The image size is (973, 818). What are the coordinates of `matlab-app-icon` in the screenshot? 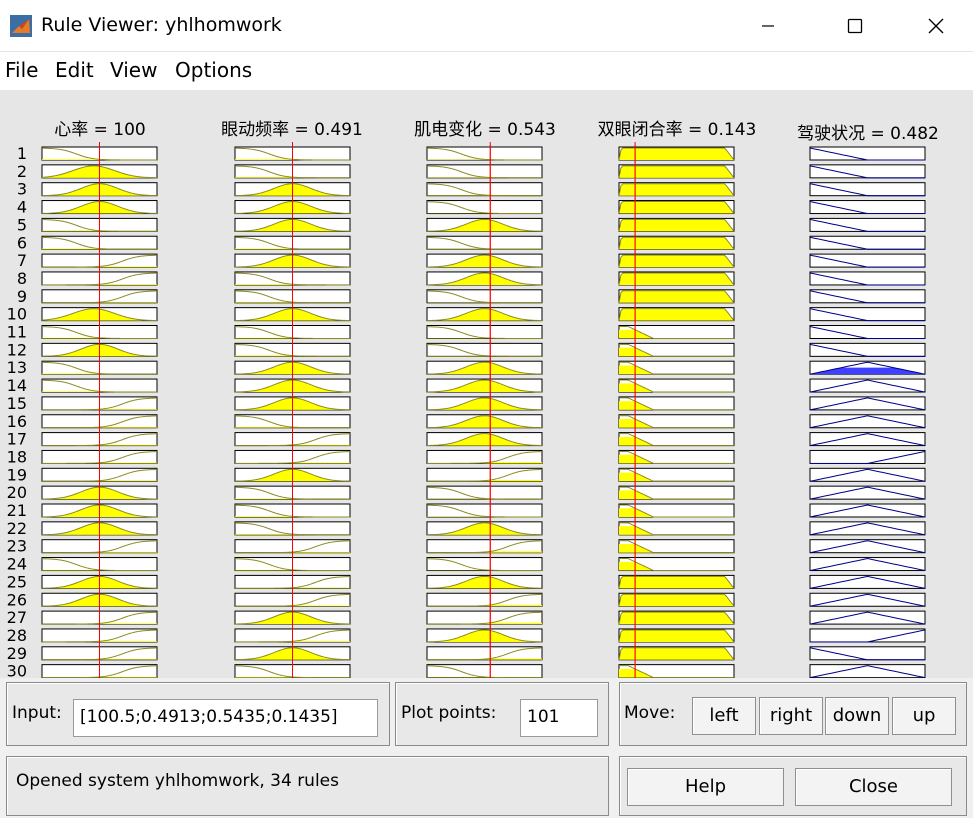 It's located at (21, 26).